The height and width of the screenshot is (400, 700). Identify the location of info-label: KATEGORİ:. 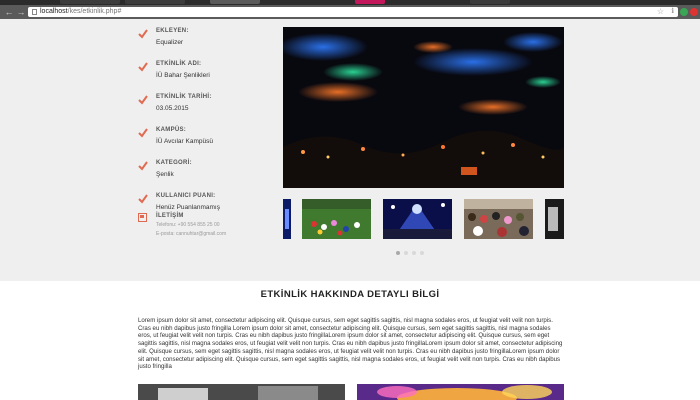
(174, 163).